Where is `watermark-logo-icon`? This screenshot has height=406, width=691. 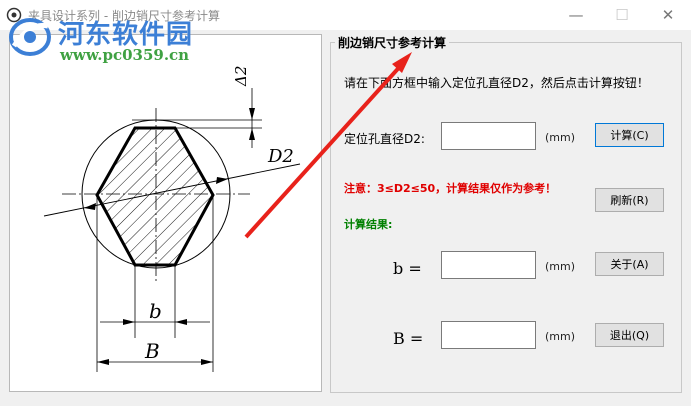 watermark-logo-icon is located at coordinates (30, 37).